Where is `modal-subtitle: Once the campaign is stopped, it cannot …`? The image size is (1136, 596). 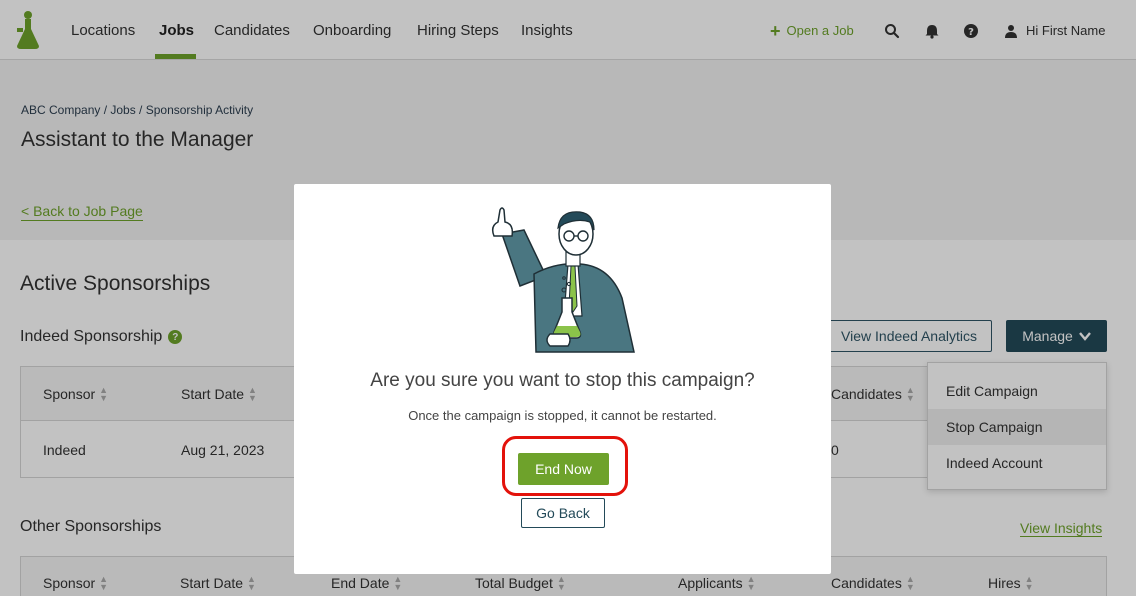 modal-subtitle: Once the campaign is stopped, it cannot … is located at coordinates (562, 415).